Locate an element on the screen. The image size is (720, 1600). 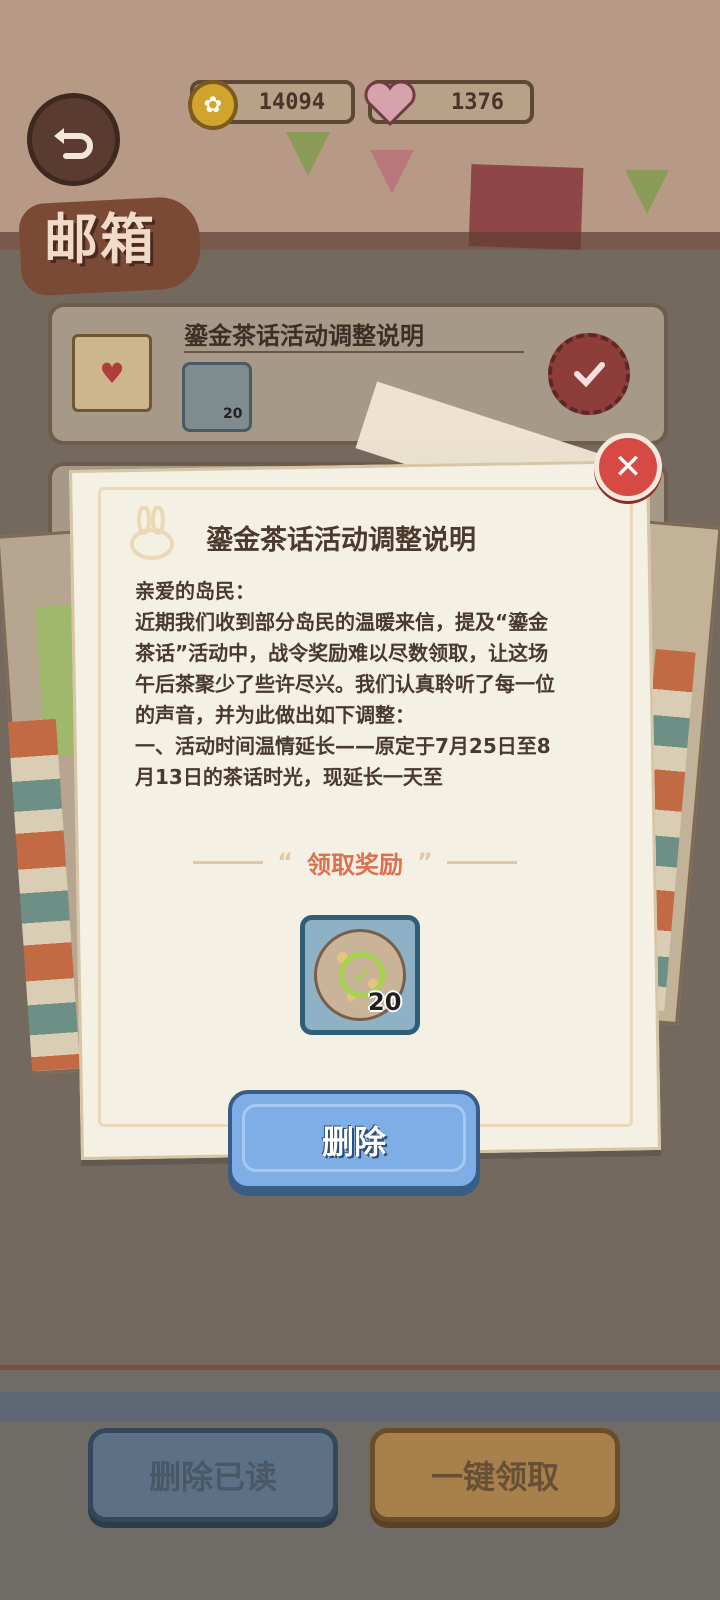
page-title: 邮箱 is located at coordinates (100, 239).